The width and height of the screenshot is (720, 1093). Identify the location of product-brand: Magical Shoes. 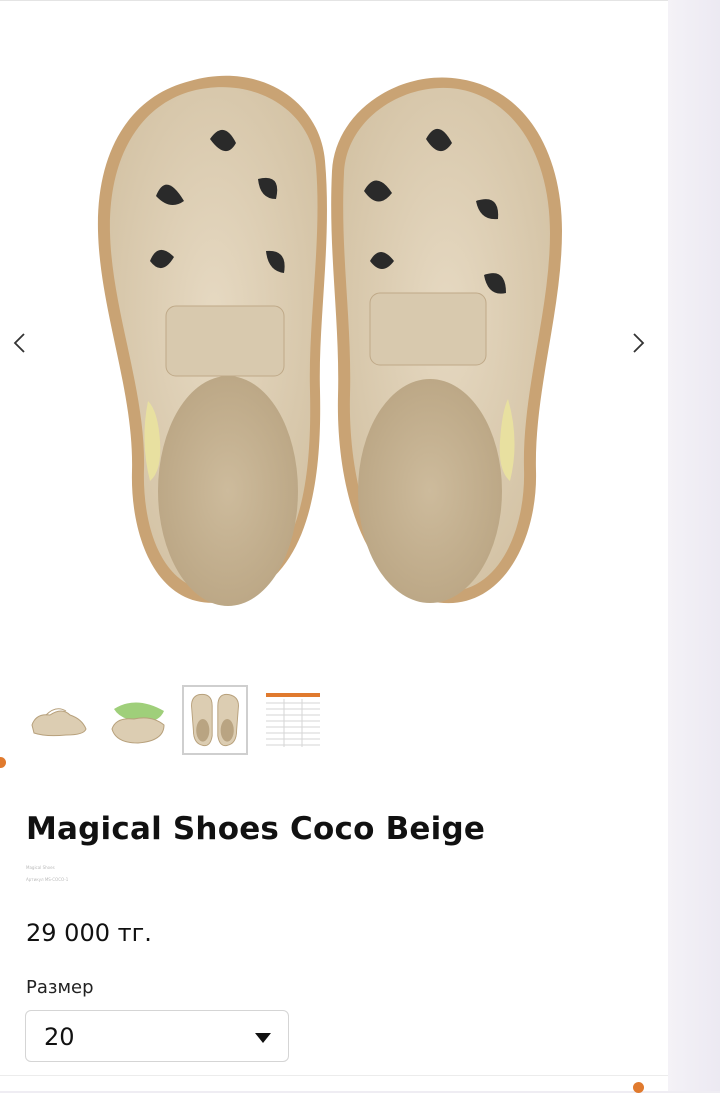
(40, 867).